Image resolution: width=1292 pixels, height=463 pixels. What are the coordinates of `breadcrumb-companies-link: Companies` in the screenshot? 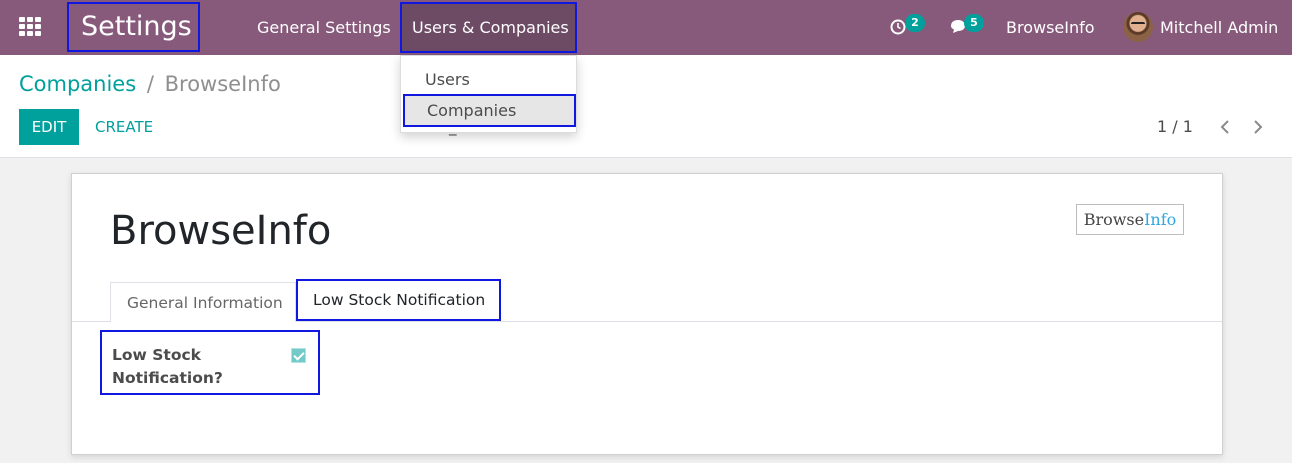 It's located at (77, 84).